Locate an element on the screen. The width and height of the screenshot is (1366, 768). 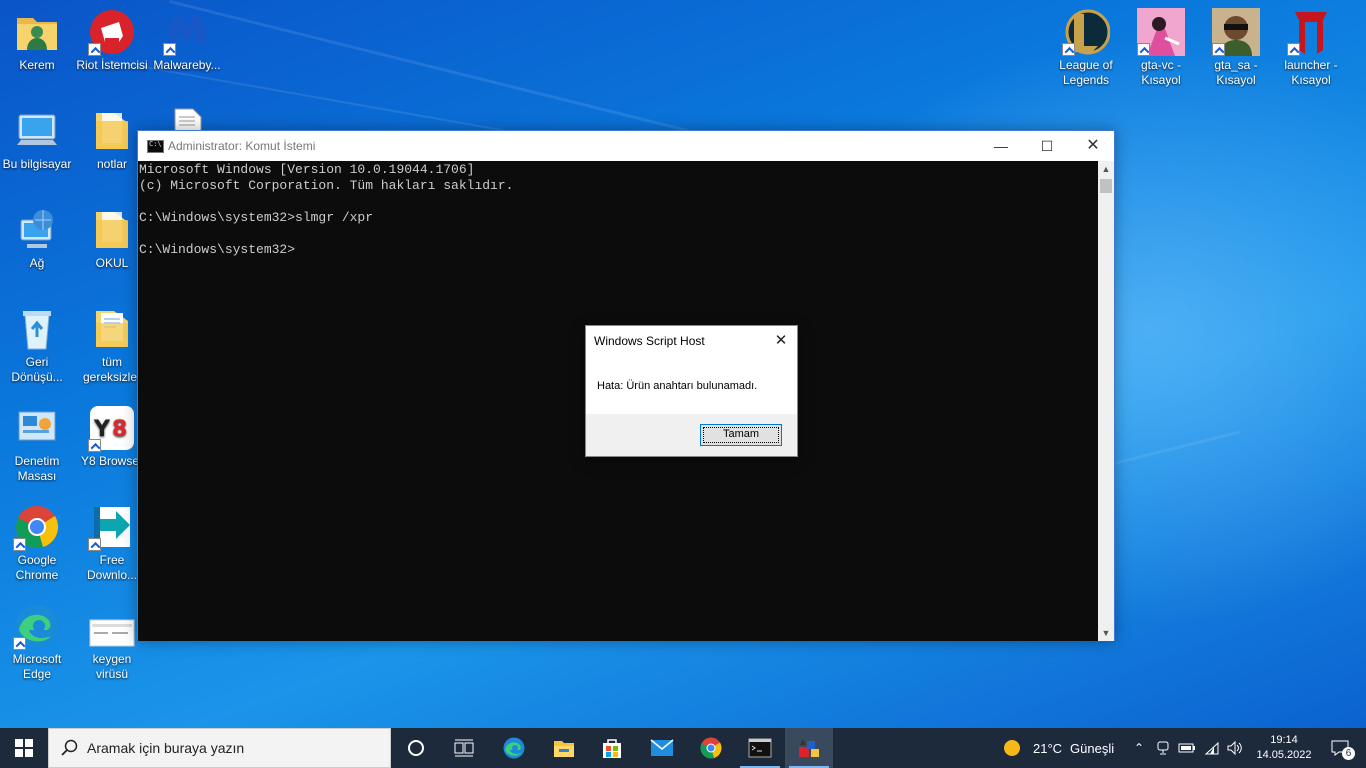
desktop-icon-label: gta-vc - Kısayol is located at coordinates (1160, 72).